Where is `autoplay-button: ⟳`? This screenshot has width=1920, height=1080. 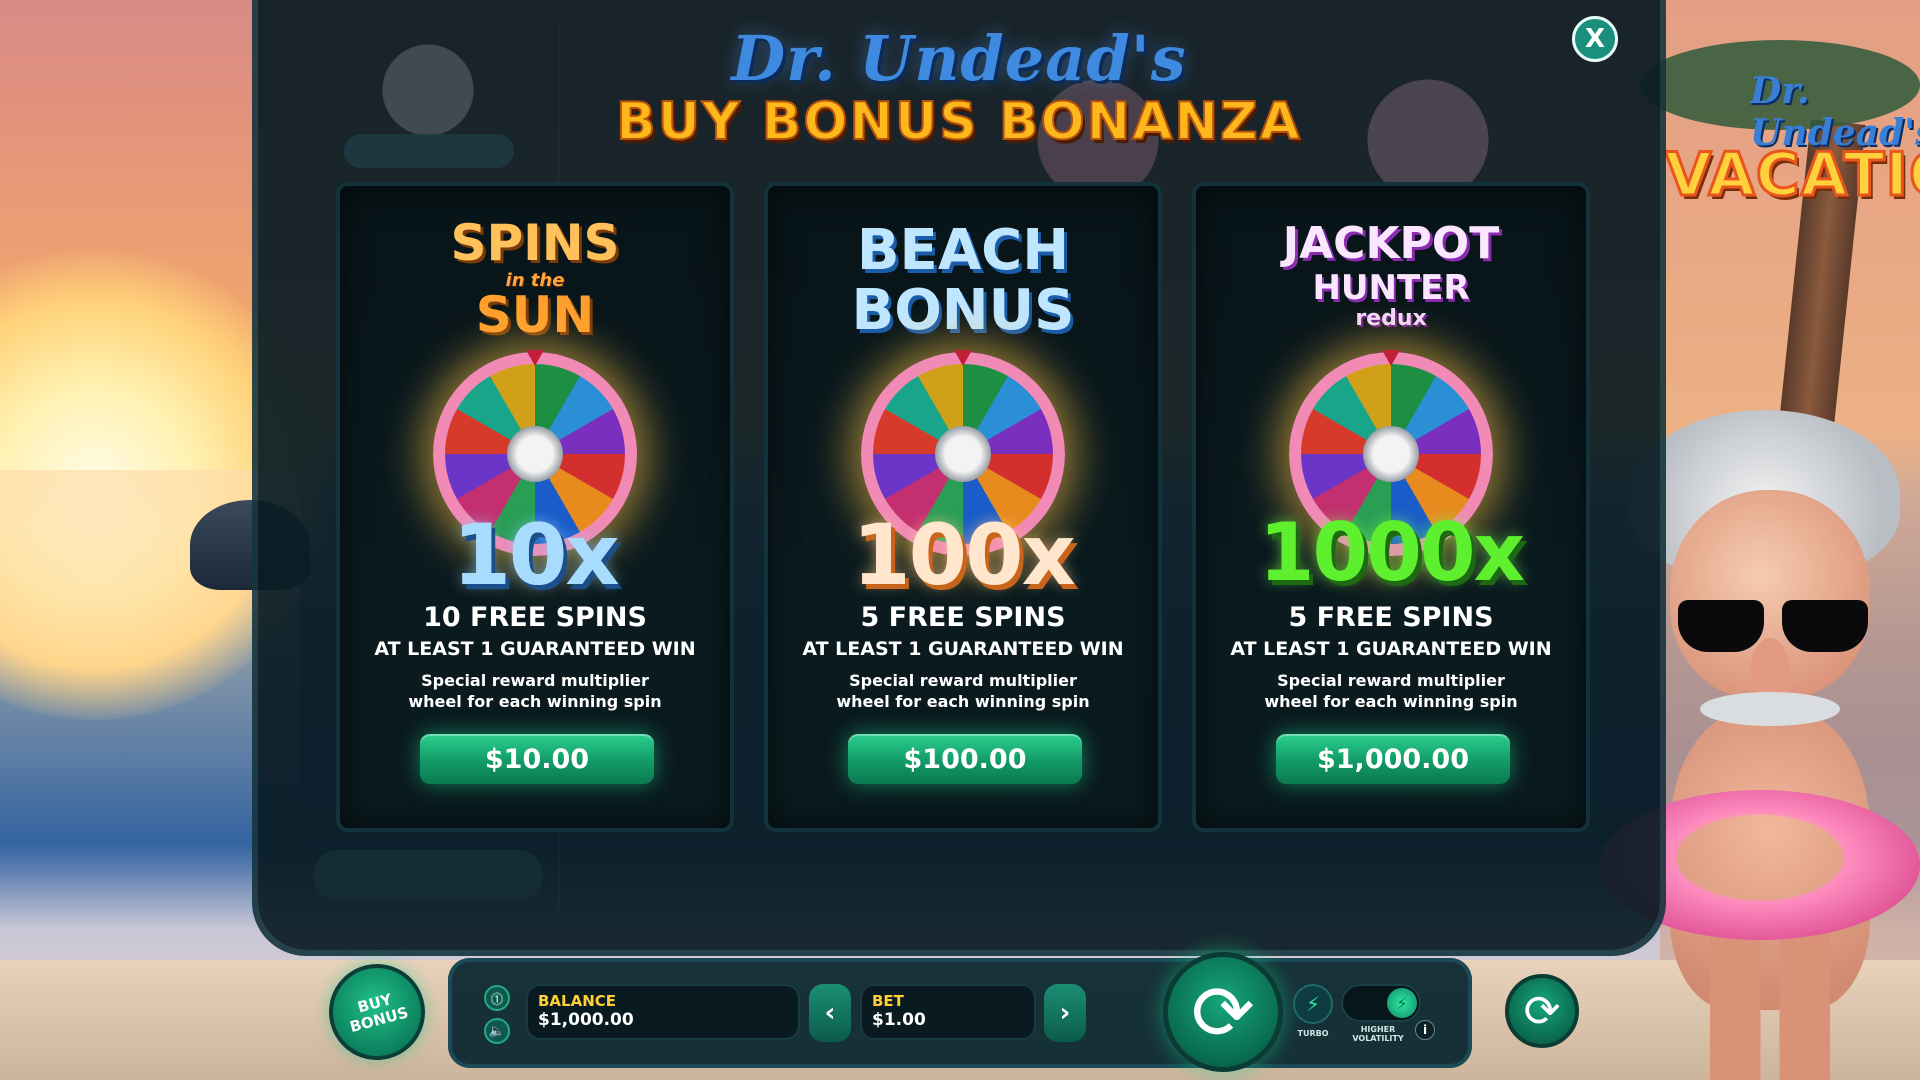
autoplay-button: ⟳ is located at coordinates (1542, 1011).